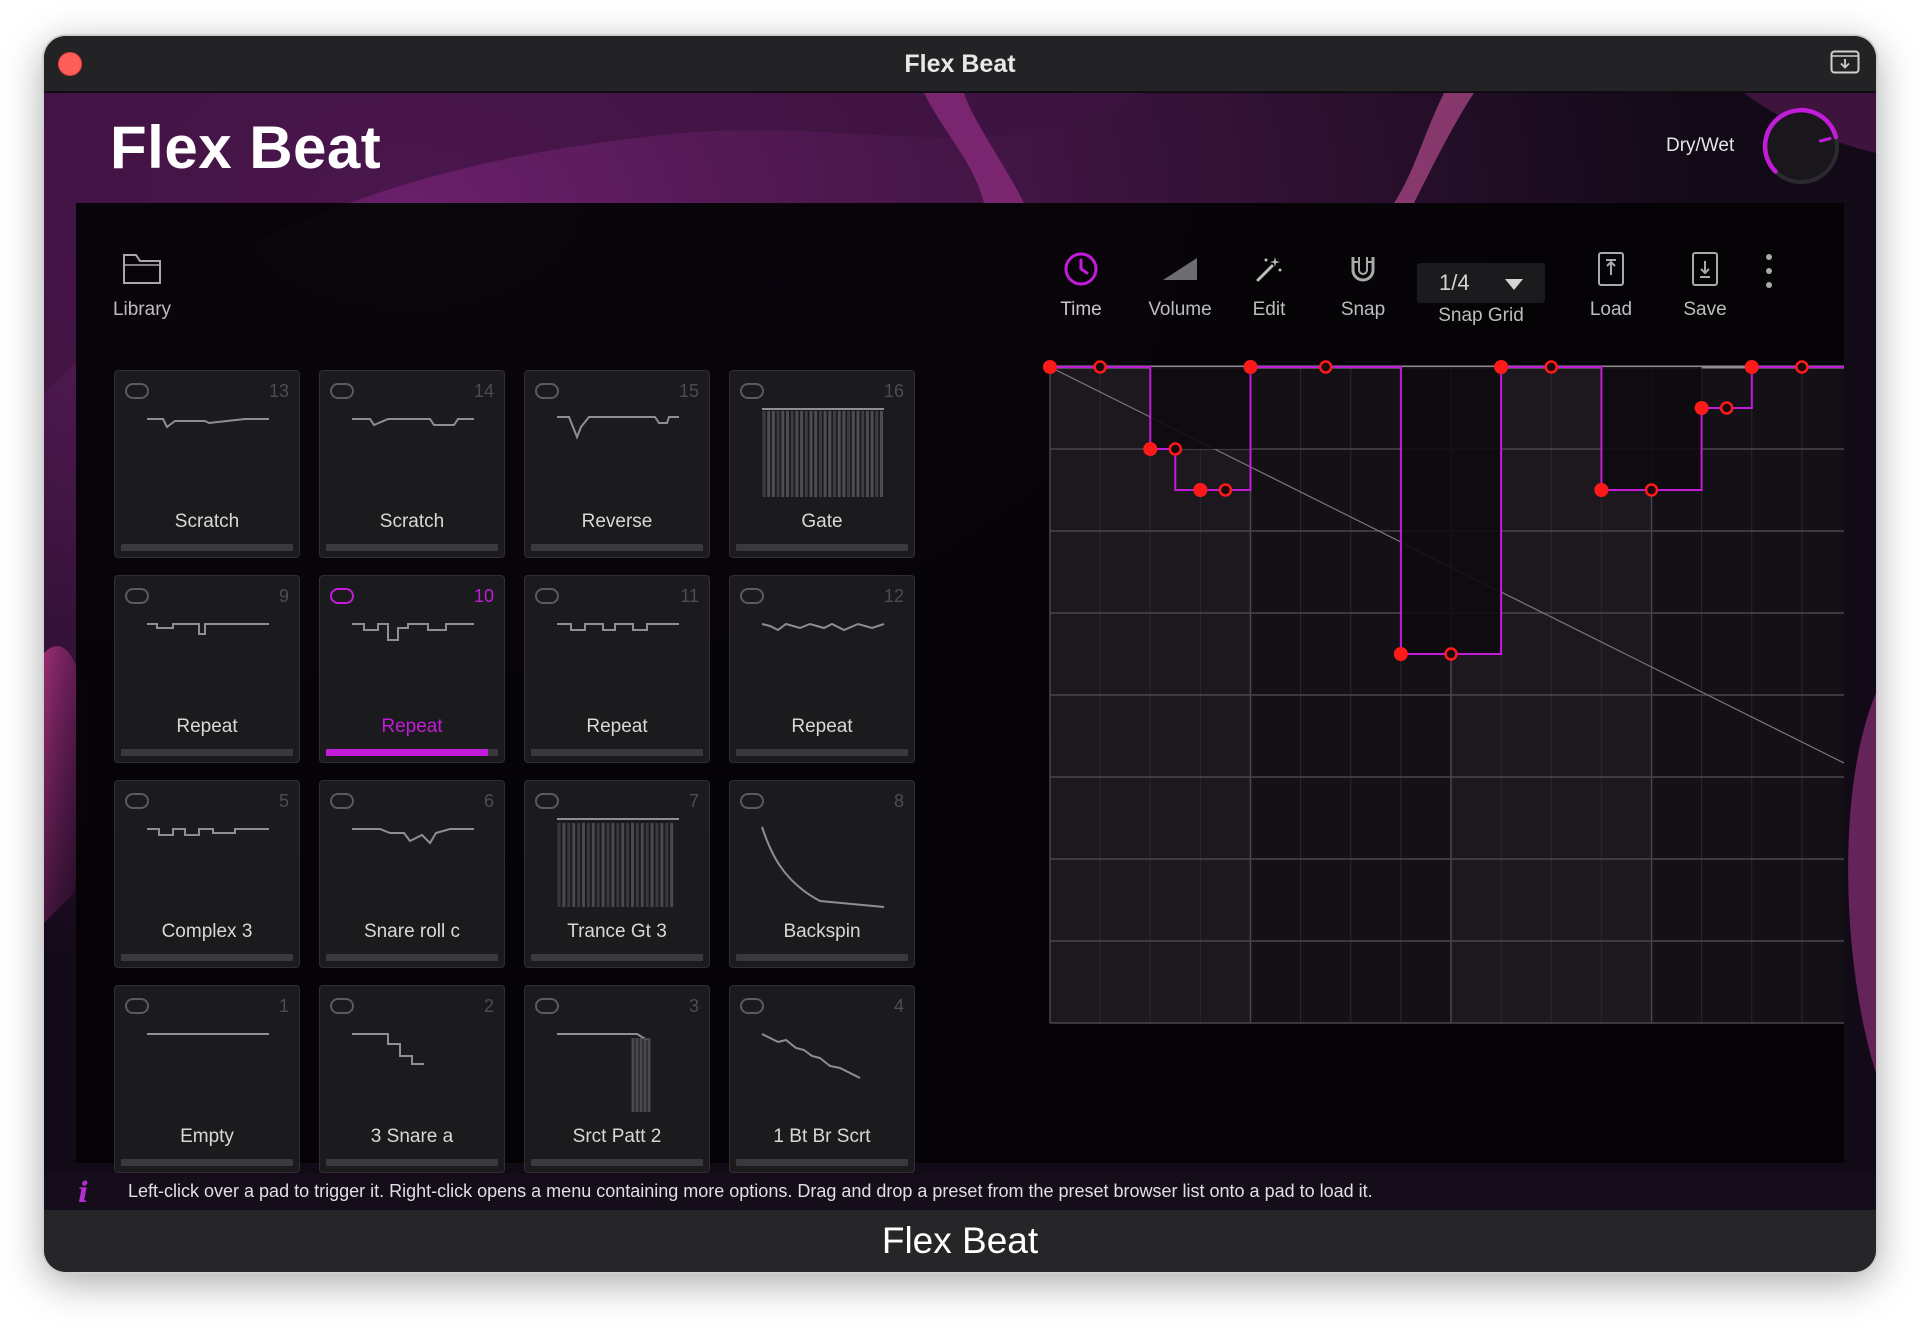 The width and height of the screenshot is (1920, 1324). Describe the element at coordinates (822, 1136) in the screenshot. I see `pad-label: 1 Bt Br Scrt` at that location.